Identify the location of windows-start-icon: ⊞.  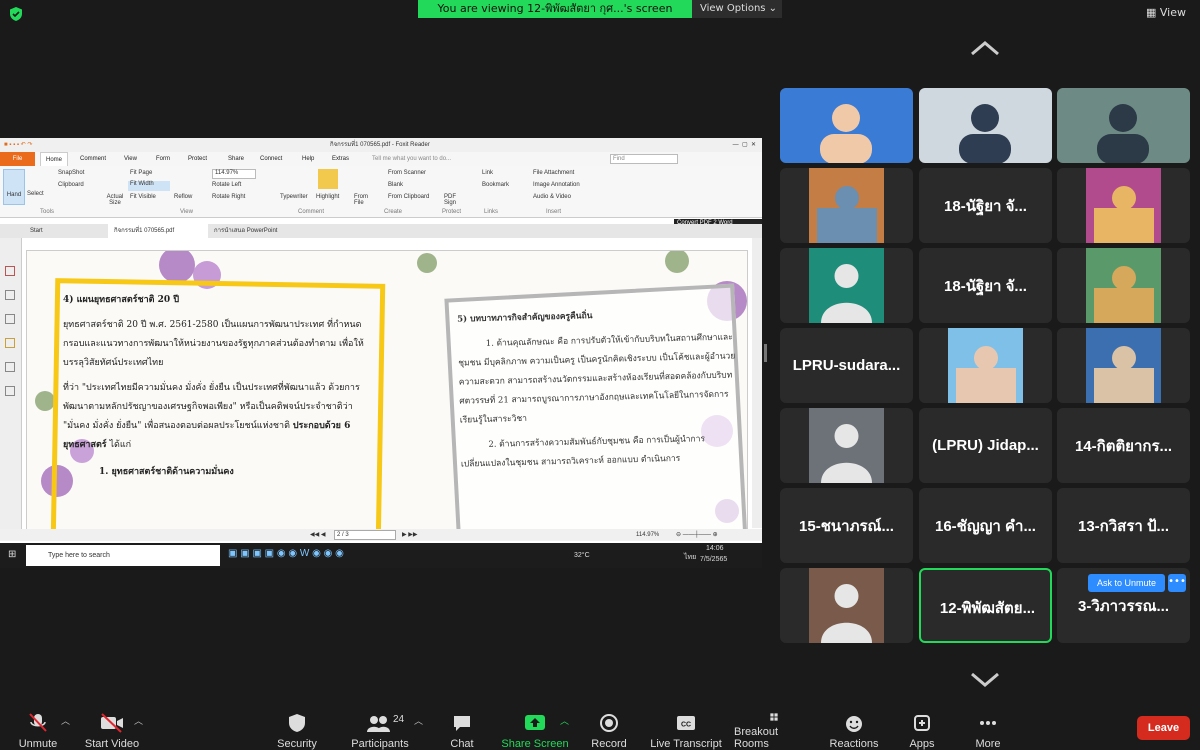
(12, 554).